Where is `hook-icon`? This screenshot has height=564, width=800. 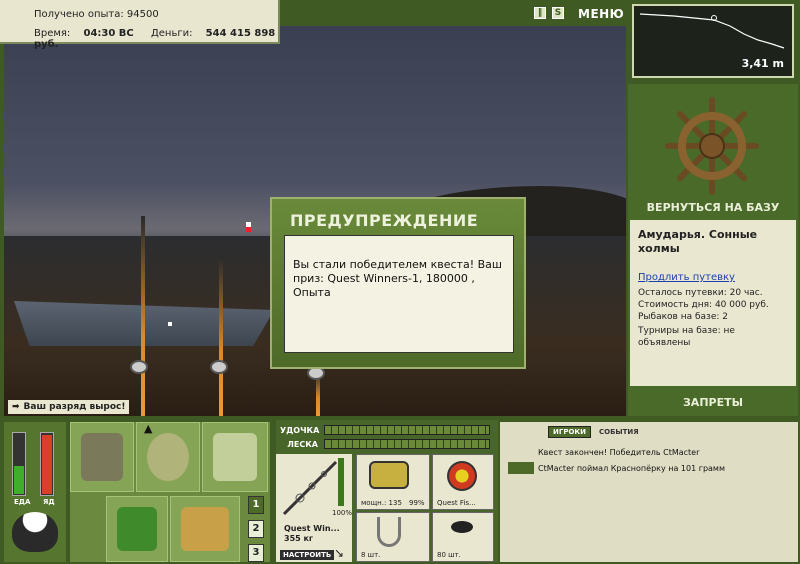 hook-icon is located at coordinates (389, 532).